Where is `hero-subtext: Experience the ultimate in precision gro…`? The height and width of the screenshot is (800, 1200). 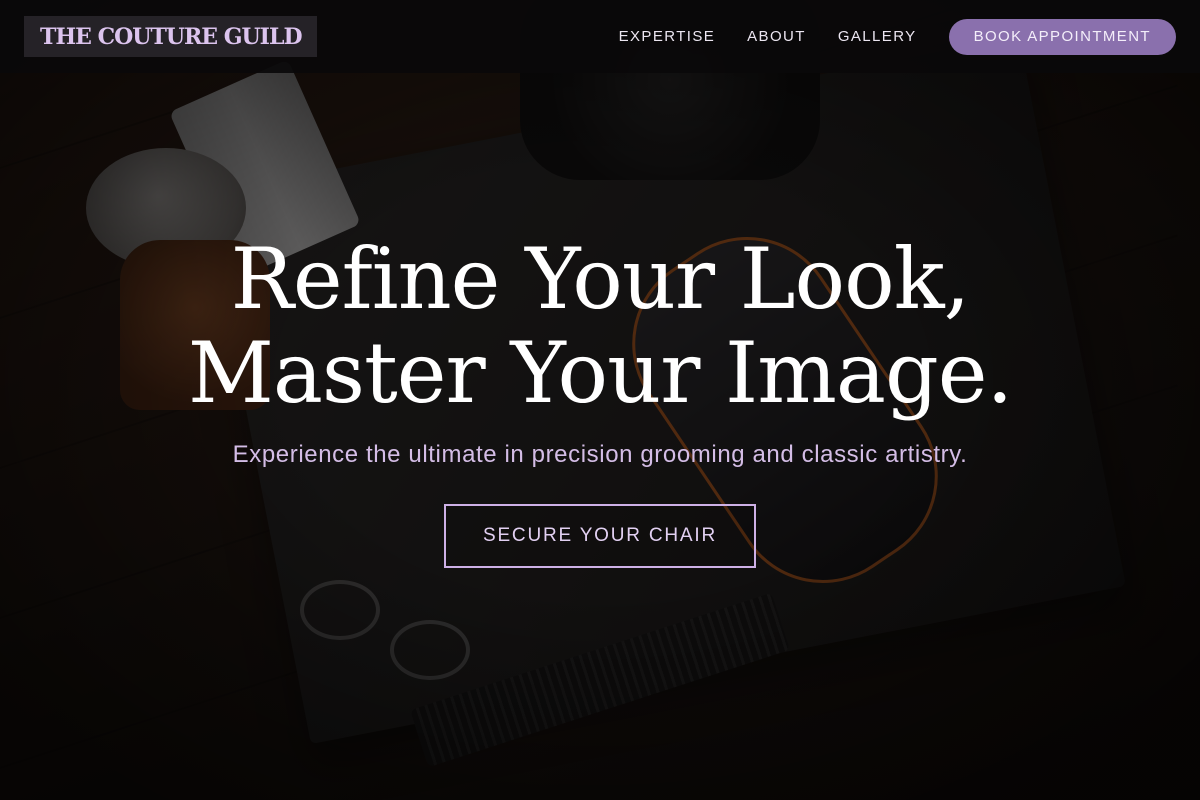 hero-subtext: Experience the ultimate in precision gro… is located at coordinates (600, 454).